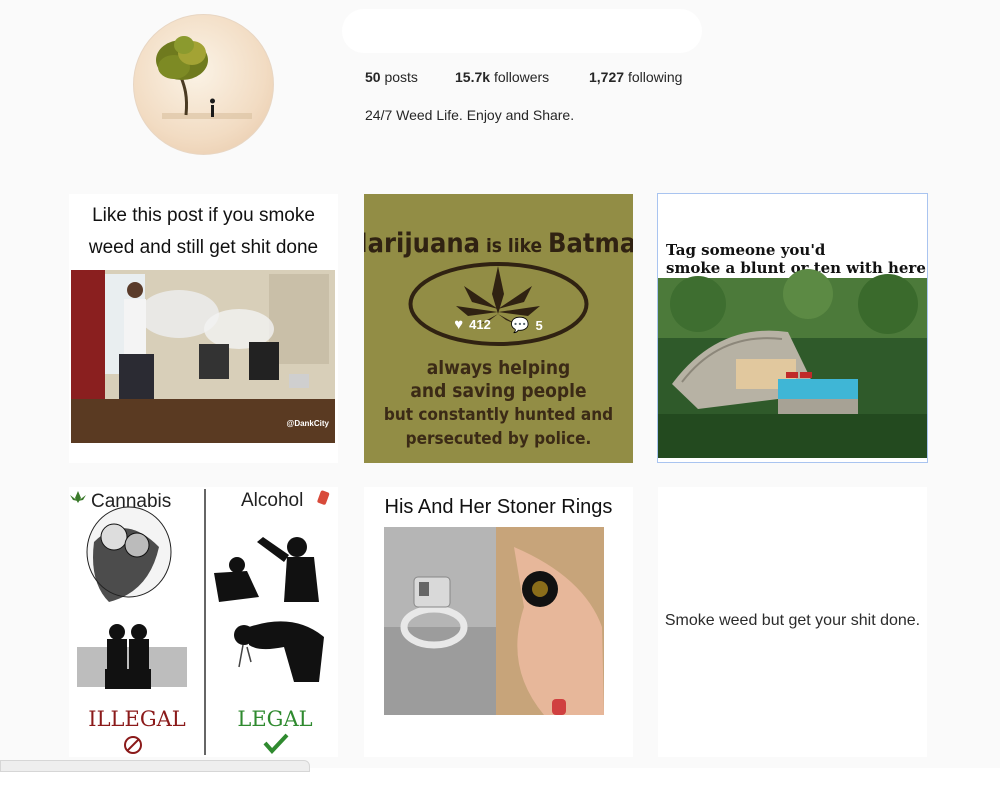 The image size is (1000, 795). What do you see at coordinates (136, 719) in the screenshot?
I see `post-4-left-footer: ILLEGAL` at bounding box center [136, 719].